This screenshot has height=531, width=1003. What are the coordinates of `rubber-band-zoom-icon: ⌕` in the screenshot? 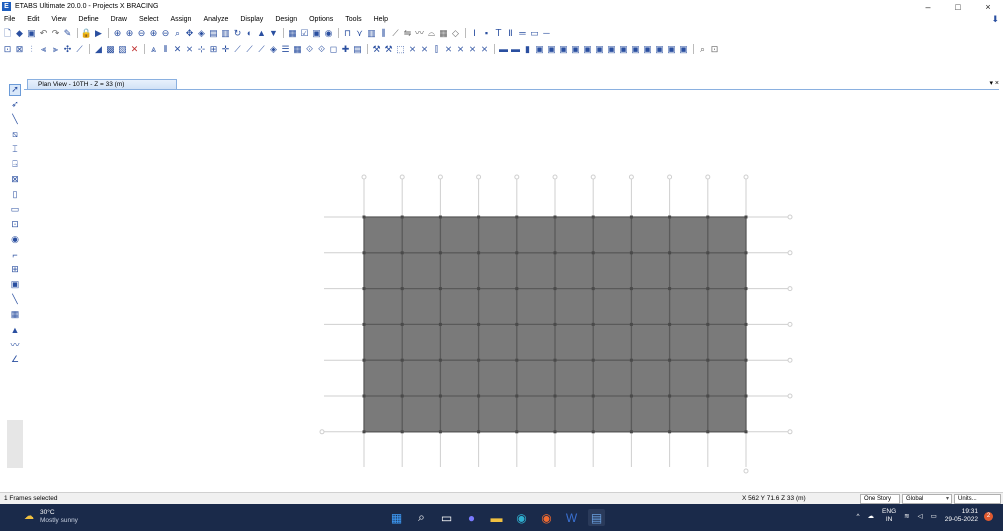 It's located at (177, 33).